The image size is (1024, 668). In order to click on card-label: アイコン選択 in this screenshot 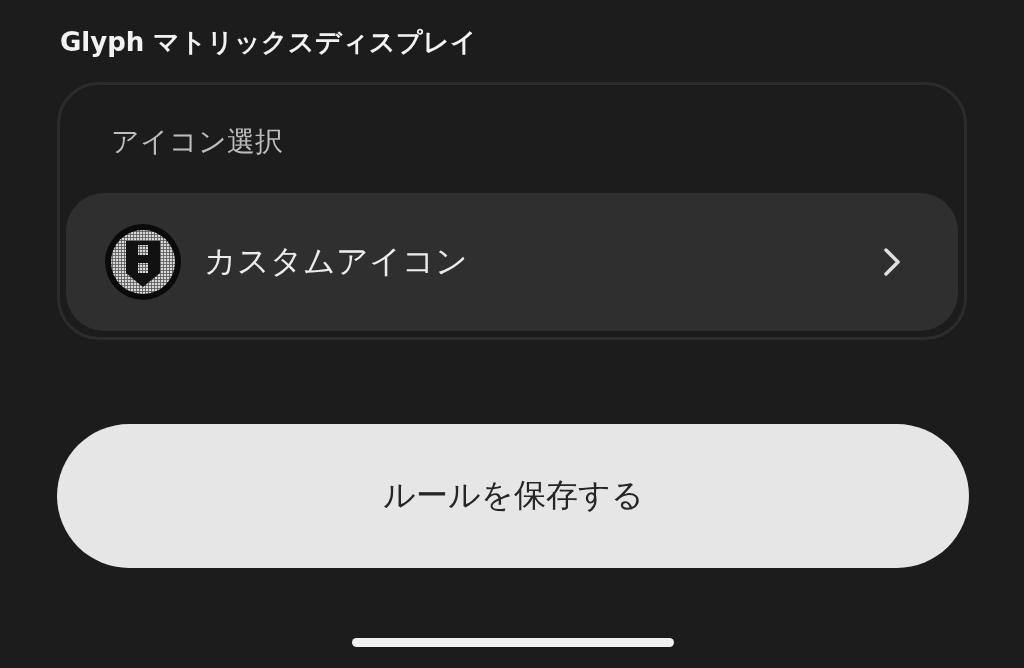, I will do `click(197, 142)`.